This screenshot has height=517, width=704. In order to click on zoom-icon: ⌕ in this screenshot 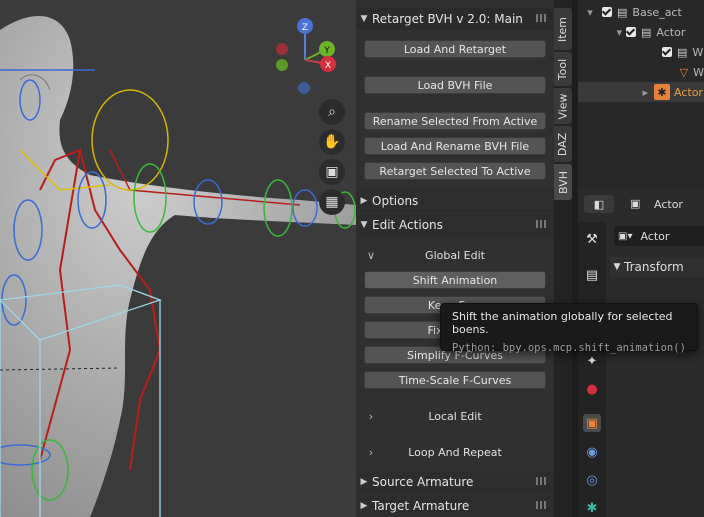, I will do `click(332, 112)`.